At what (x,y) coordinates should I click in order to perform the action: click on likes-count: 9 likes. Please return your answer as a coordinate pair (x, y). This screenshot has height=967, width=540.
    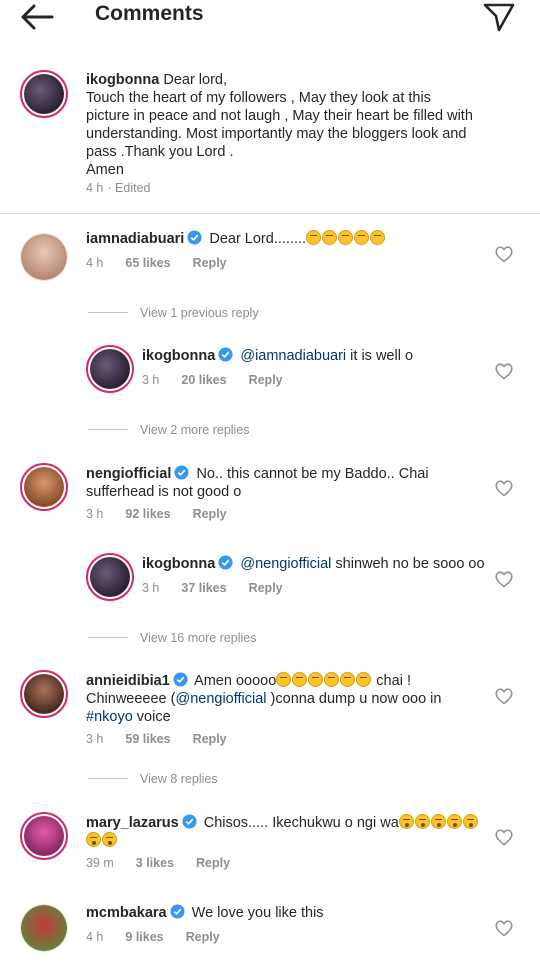
    Looking at the image, I should click on (144, 937).